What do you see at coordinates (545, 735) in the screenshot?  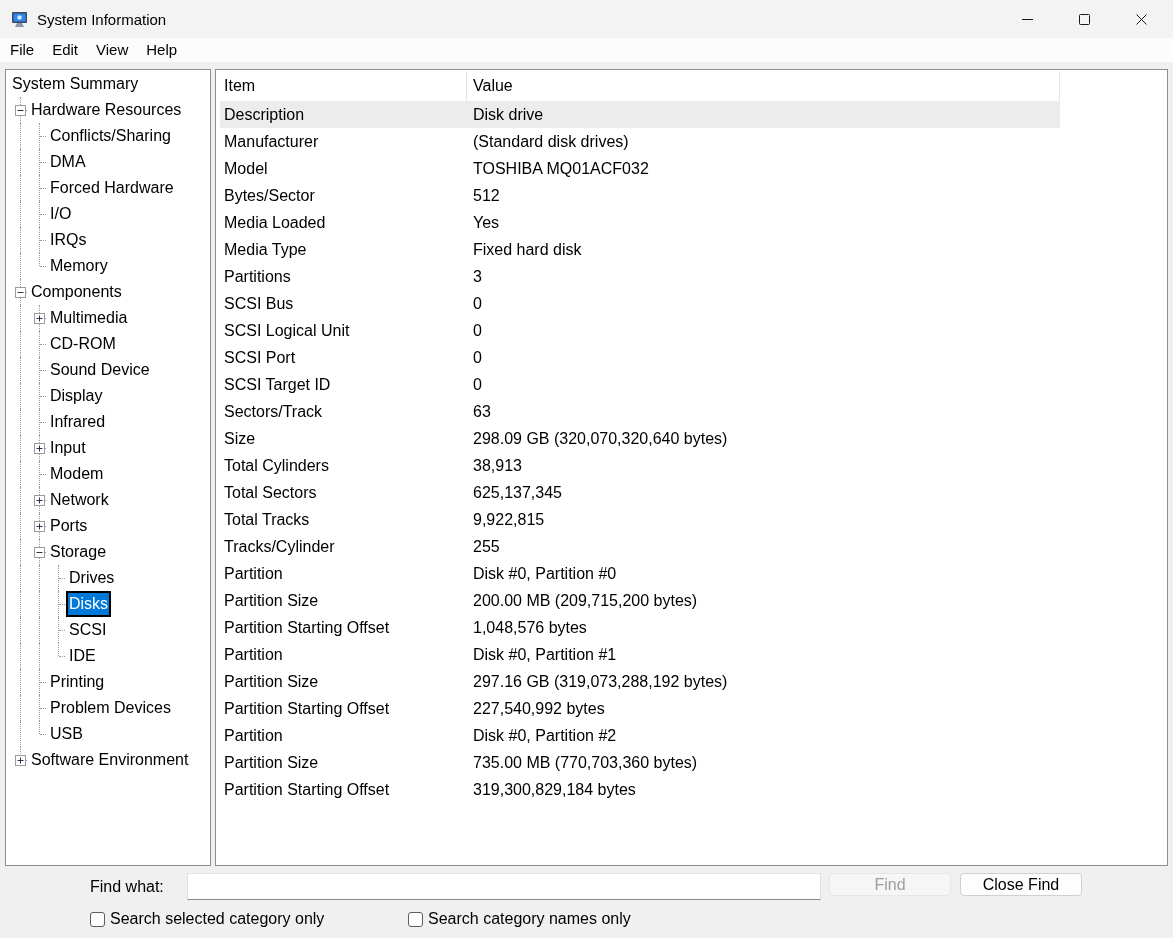 I see `table-cell-text: Disk #0, Partition #2` at bounding box center [545, 735].